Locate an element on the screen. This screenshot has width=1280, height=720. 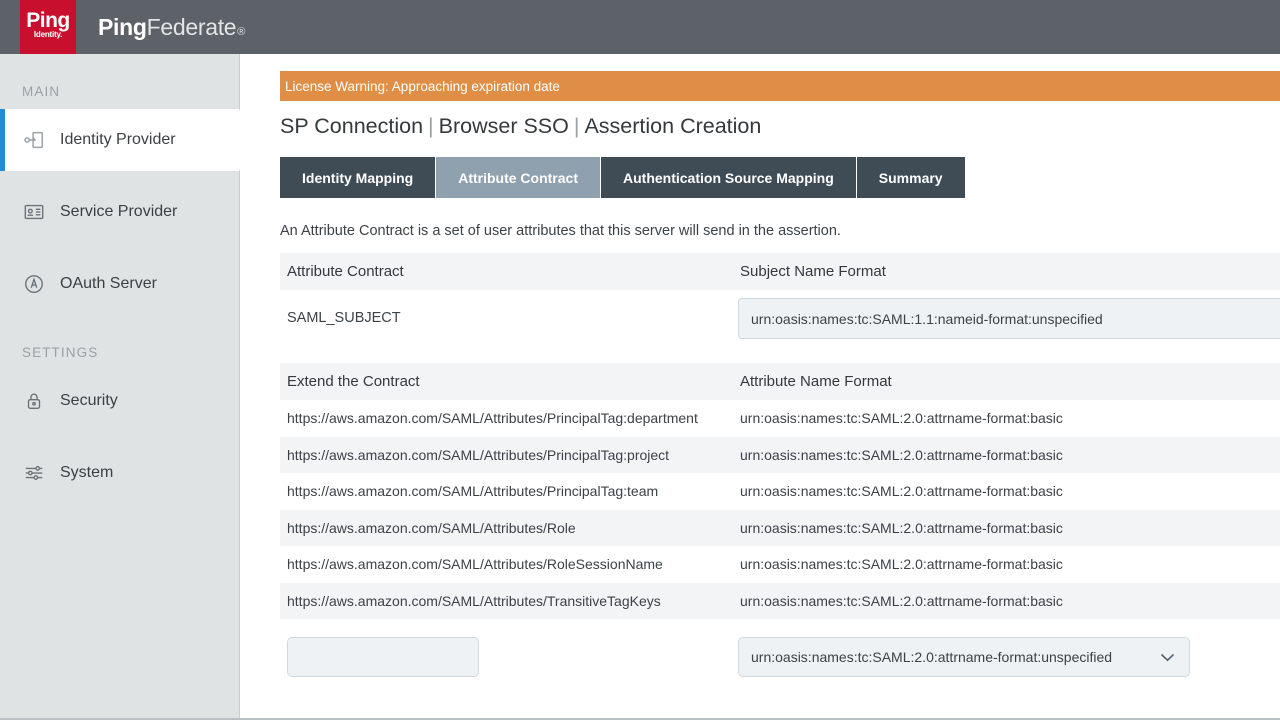
column-header-attribute-contract: Attribute Contract is located at coordinates (345, 271).